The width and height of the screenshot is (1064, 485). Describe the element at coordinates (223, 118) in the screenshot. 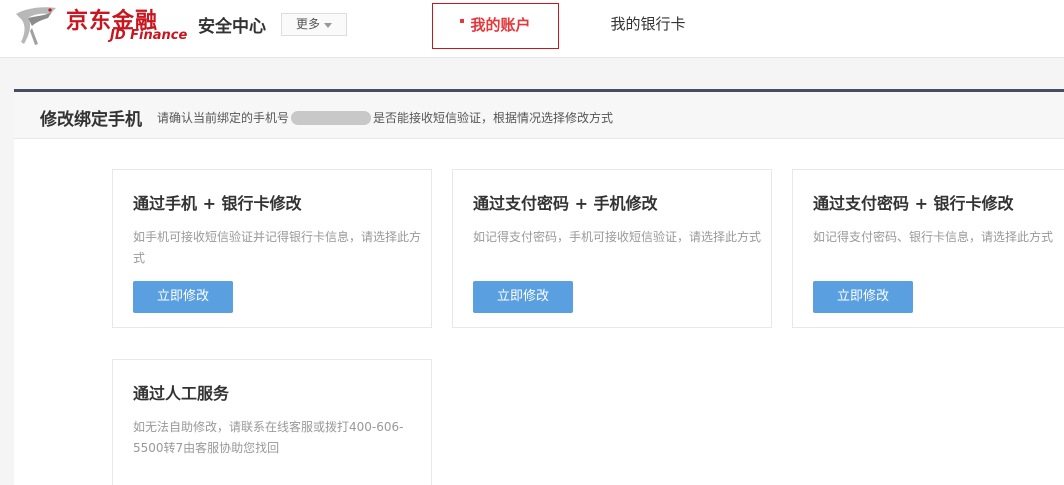

I see `description-prefix: 请确认当前绑定的手机号` at that location.